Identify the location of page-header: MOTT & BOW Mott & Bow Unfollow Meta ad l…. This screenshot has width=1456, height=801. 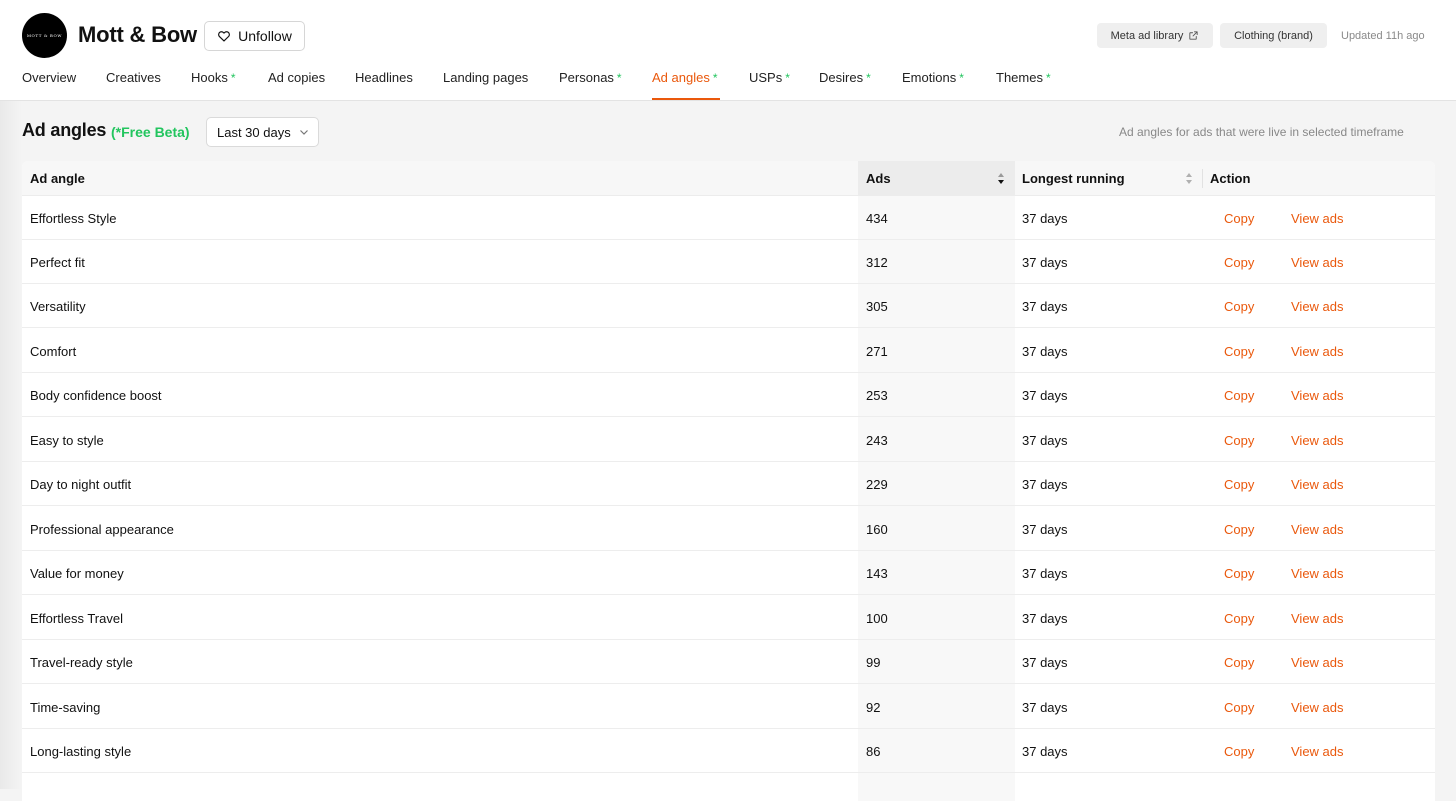
(728, 50).